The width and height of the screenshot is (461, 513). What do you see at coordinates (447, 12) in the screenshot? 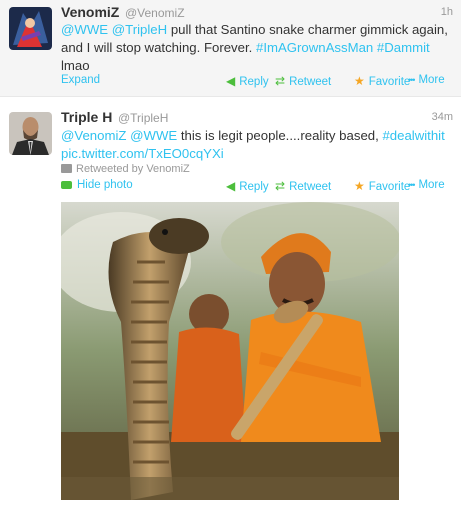
I see `timestamp: 1h` at bounding box center [447, 12].